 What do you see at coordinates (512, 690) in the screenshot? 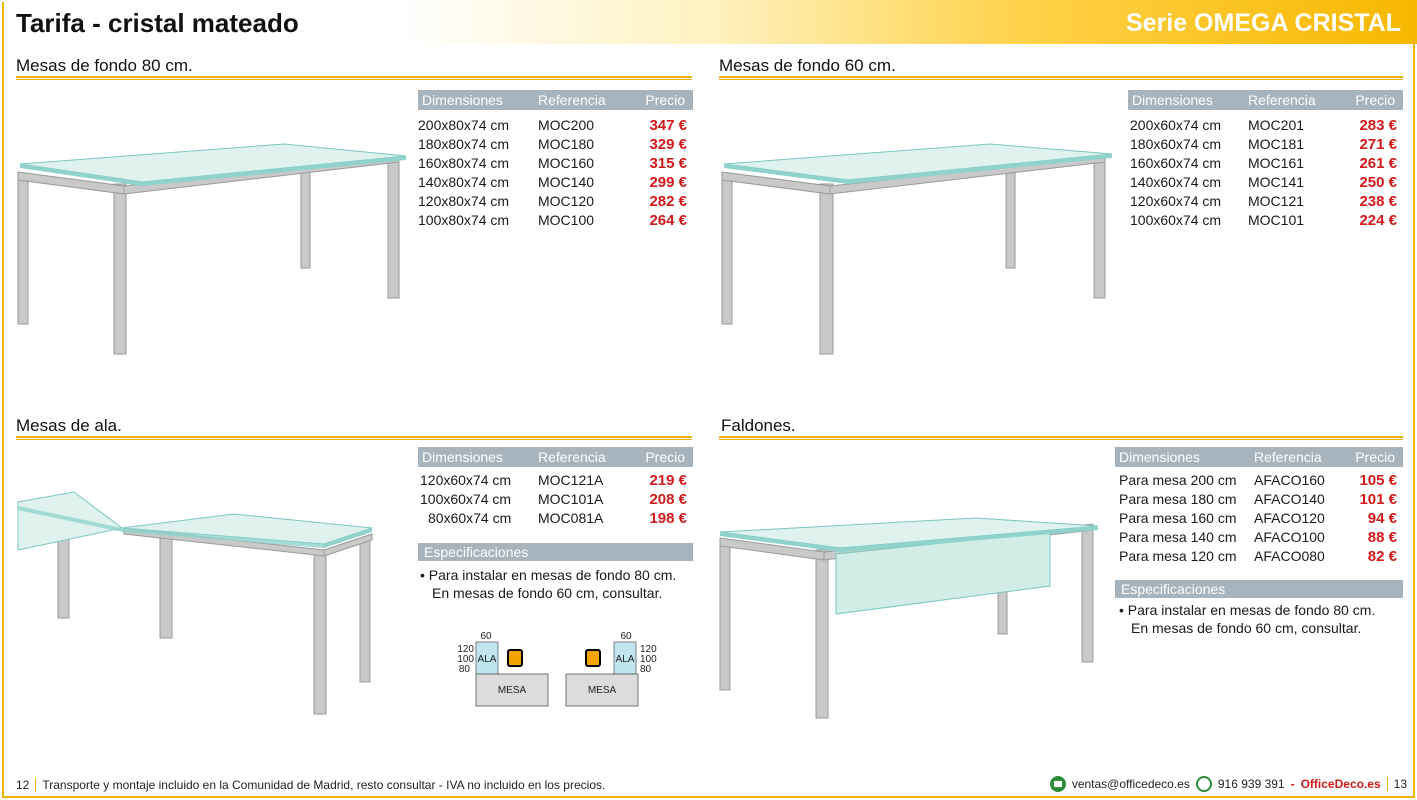
I see `diagram-mesa-label-left: MESA` at bounding box center [512, 690].